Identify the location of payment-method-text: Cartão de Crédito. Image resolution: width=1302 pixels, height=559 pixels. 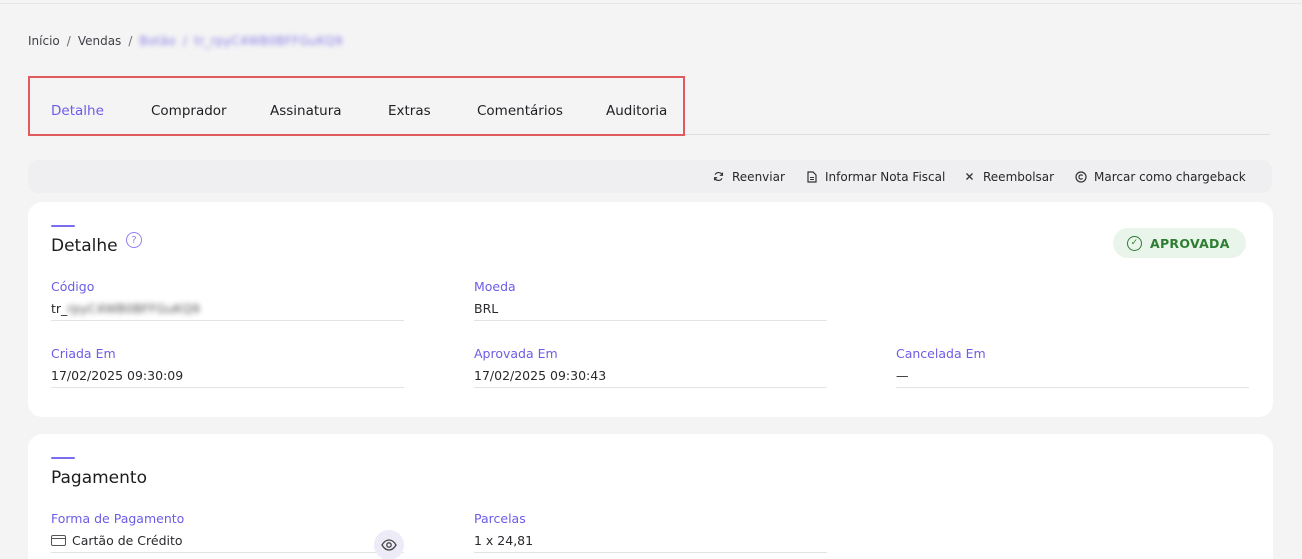
(127, 540).